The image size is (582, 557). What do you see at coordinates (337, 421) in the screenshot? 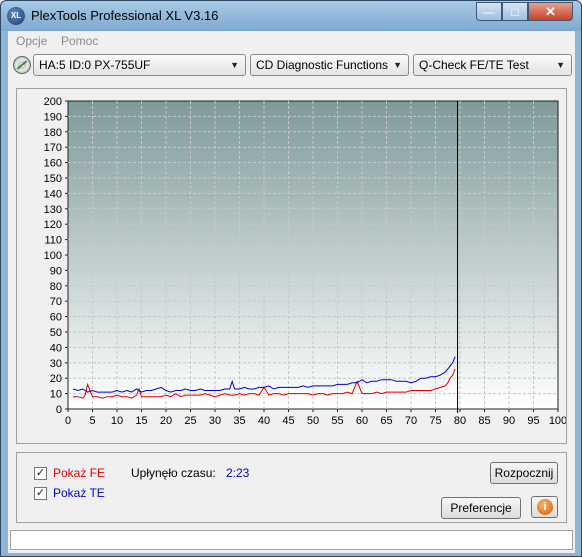
I see `x-tick-label: 55` at bounding box center [337, 421].